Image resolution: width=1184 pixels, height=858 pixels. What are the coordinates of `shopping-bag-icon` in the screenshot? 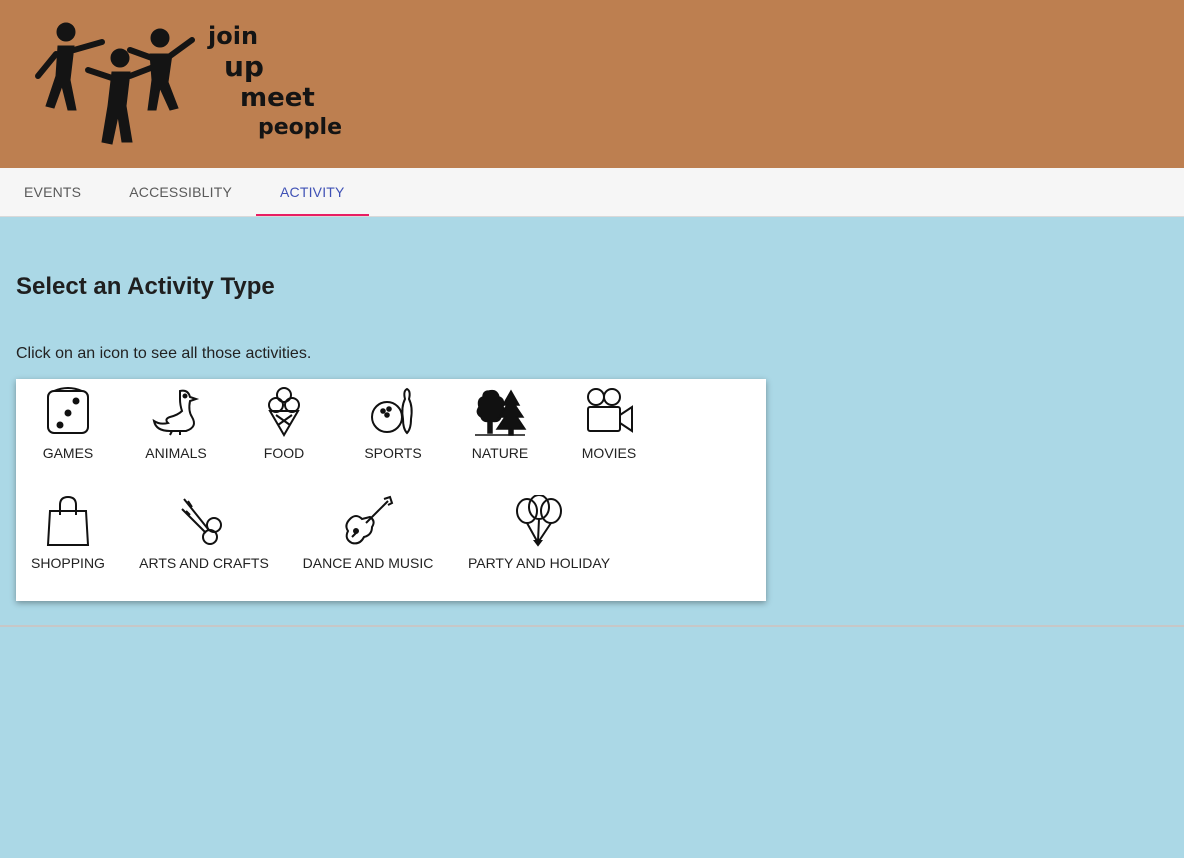 It's located at (68, 520).